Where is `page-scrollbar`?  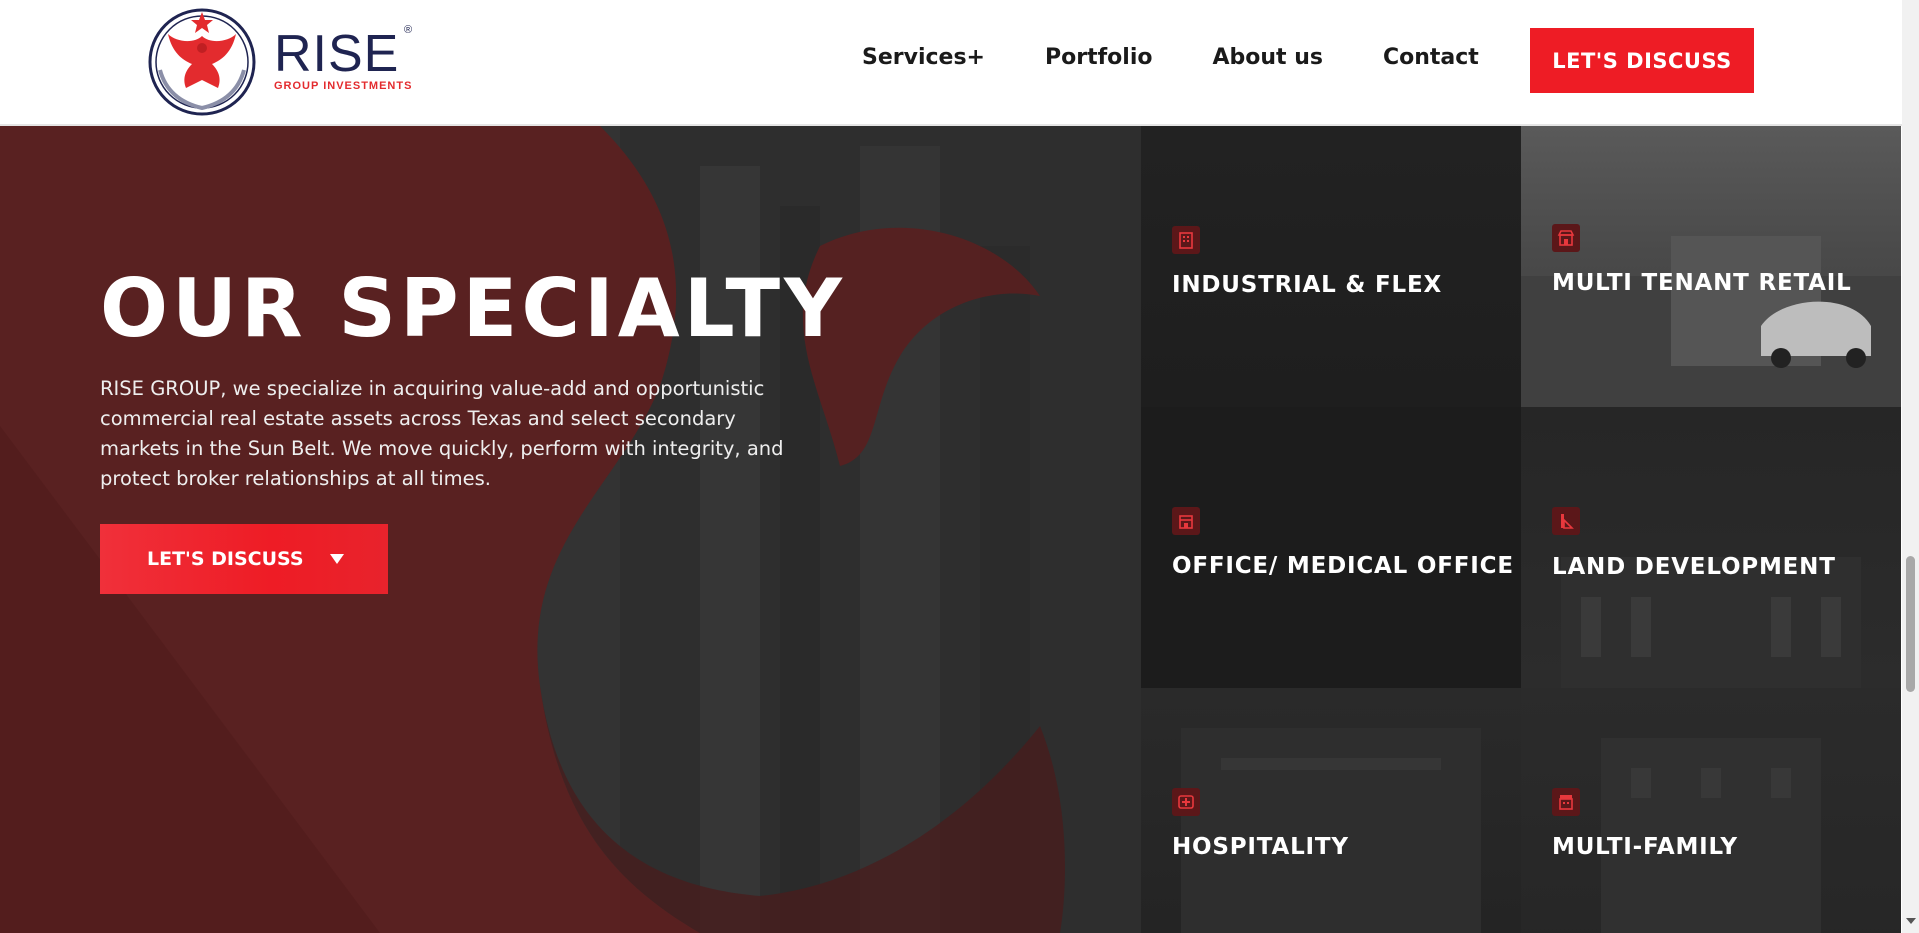 page-scrollbar is located at coordinates (1910, 466).